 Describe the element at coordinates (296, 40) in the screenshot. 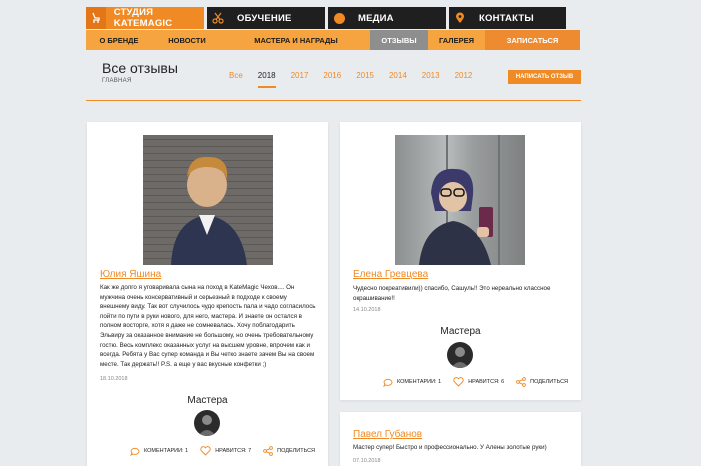

I see `subnav-masters: МАСТЕРА И НАГРАДЫ` at that location.